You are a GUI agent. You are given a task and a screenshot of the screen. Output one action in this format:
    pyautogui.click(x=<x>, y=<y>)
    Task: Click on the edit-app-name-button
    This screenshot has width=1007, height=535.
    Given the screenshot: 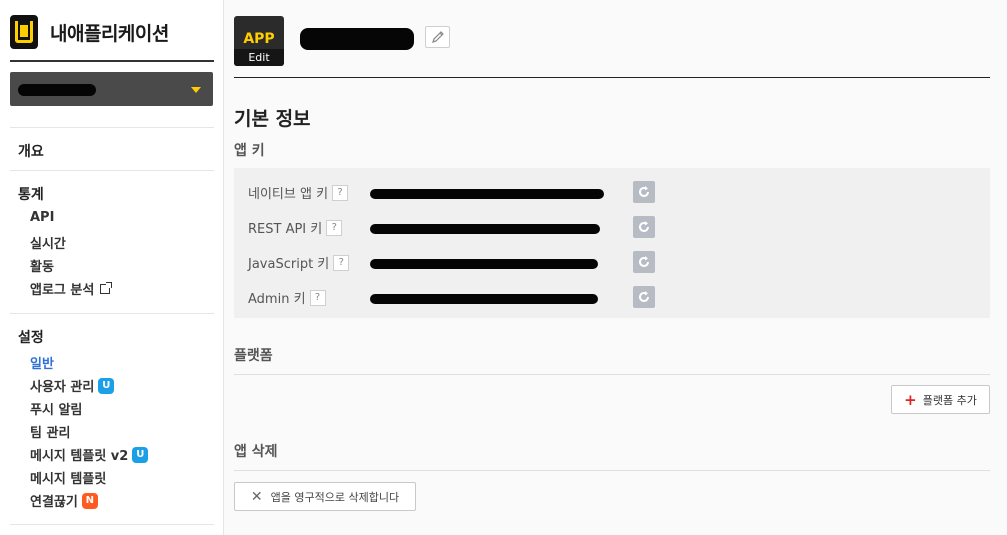 What is the action you would take?
    pyautogui.click(x=437, y=37)
    